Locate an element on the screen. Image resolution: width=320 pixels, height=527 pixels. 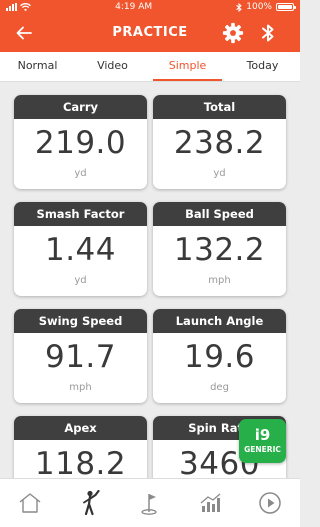
metric-label: Ball Speed is located at coordinates (219, 214).